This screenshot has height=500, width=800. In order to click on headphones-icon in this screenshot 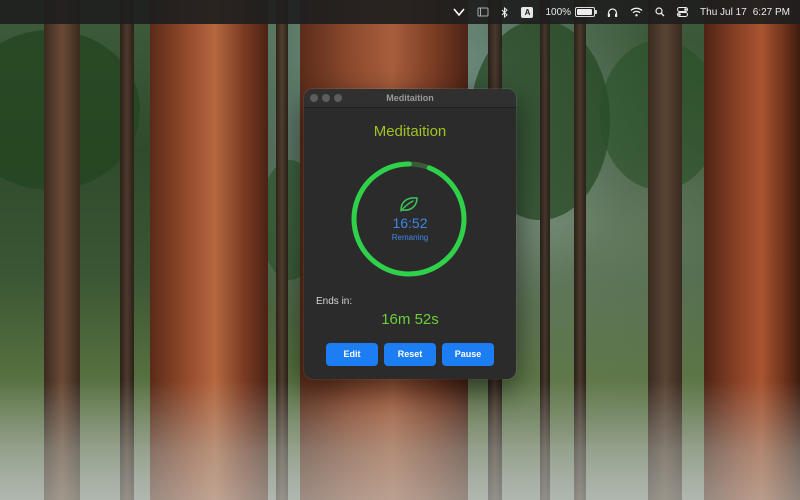, I will do `click(612, 12)`.